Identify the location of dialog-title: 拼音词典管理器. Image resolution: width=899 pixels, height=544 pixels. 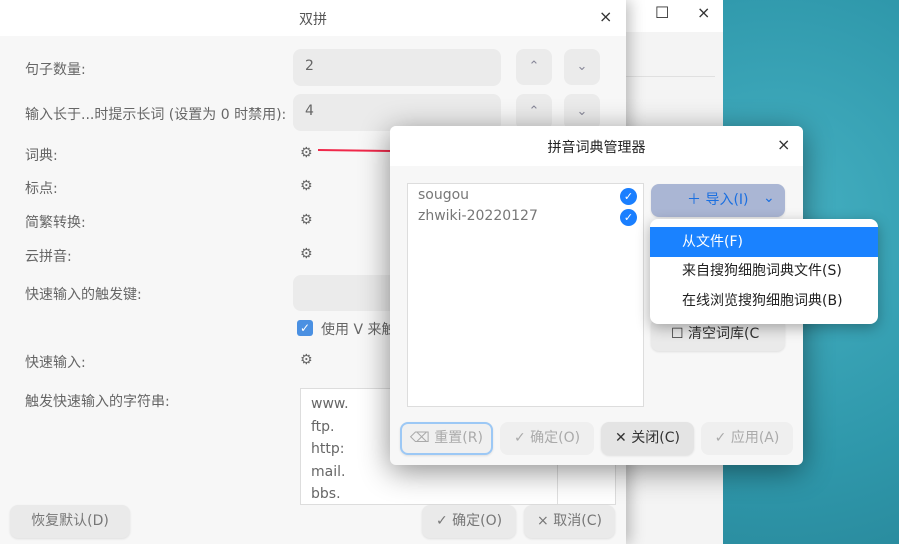
(596, 148).